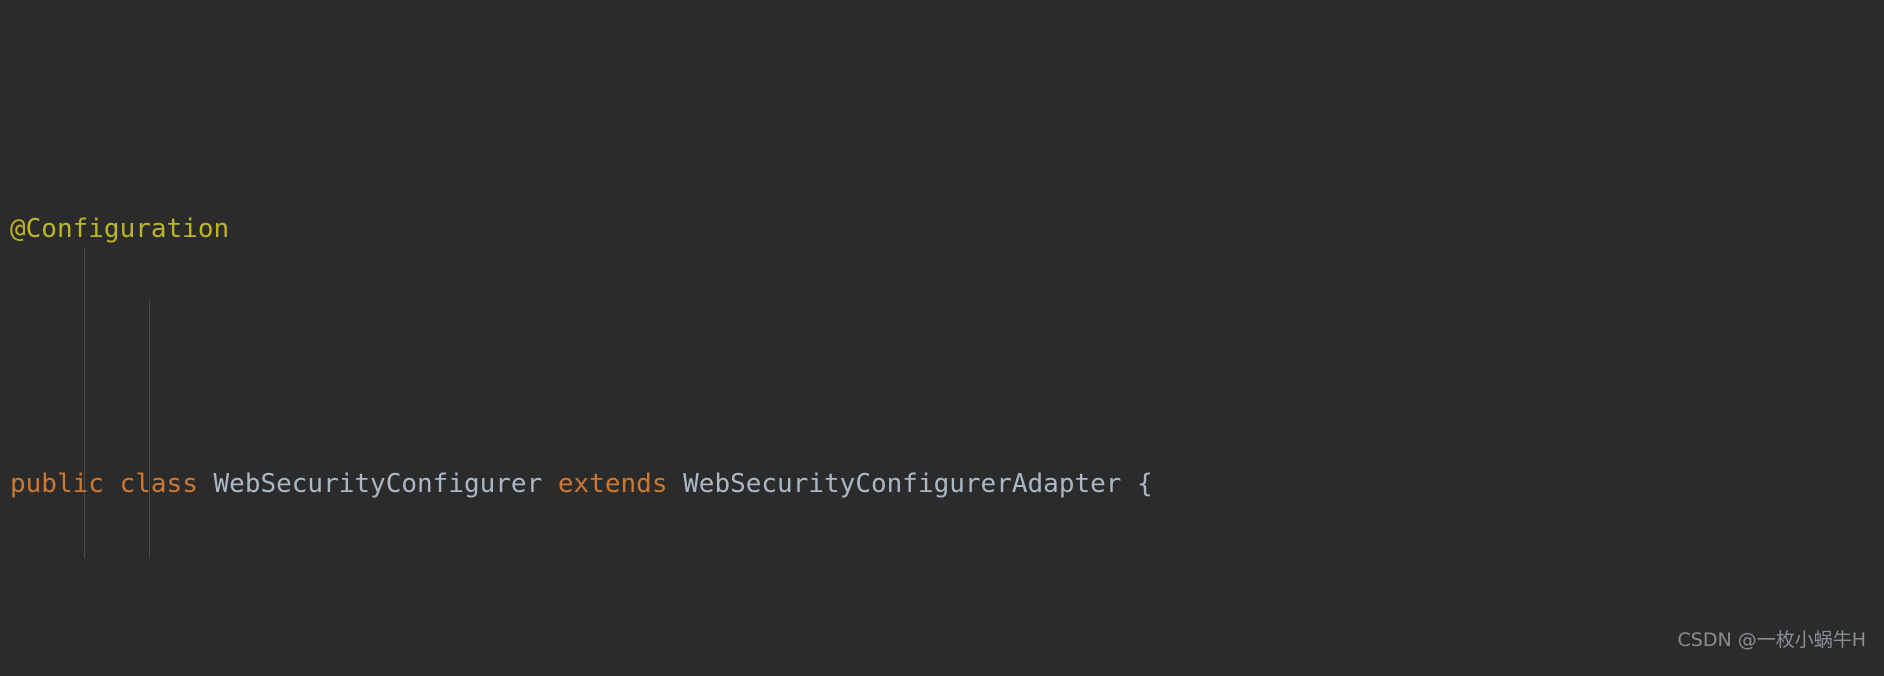 Image resolution: width=1884 pixels, height=676 pixels. What do you see at coordinates (902, 484) in the screenshot?
I see `superclass-name: WebSecurityConfigurerAdapter` at bounding box center [902, 484].